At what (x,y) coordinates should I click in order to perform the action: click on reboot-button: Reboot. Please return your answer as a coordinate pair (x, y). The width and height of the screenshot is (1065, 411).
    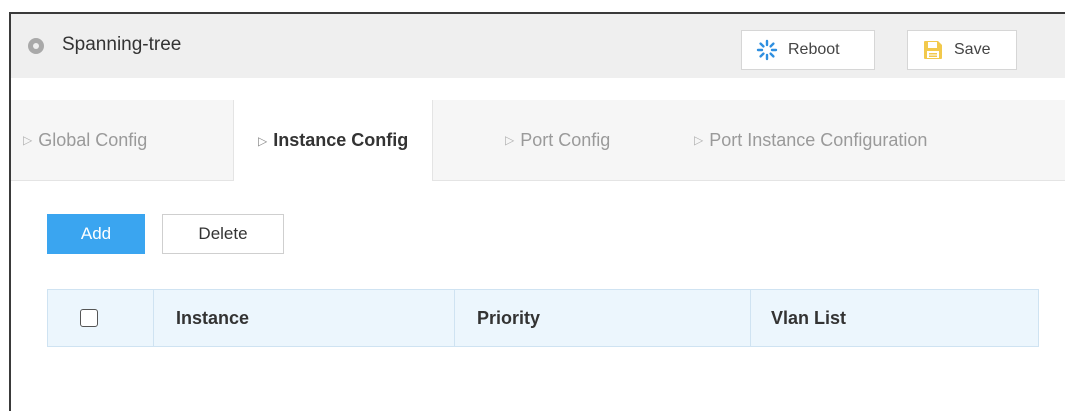
    Looking at the image, I should click on (808, 50).